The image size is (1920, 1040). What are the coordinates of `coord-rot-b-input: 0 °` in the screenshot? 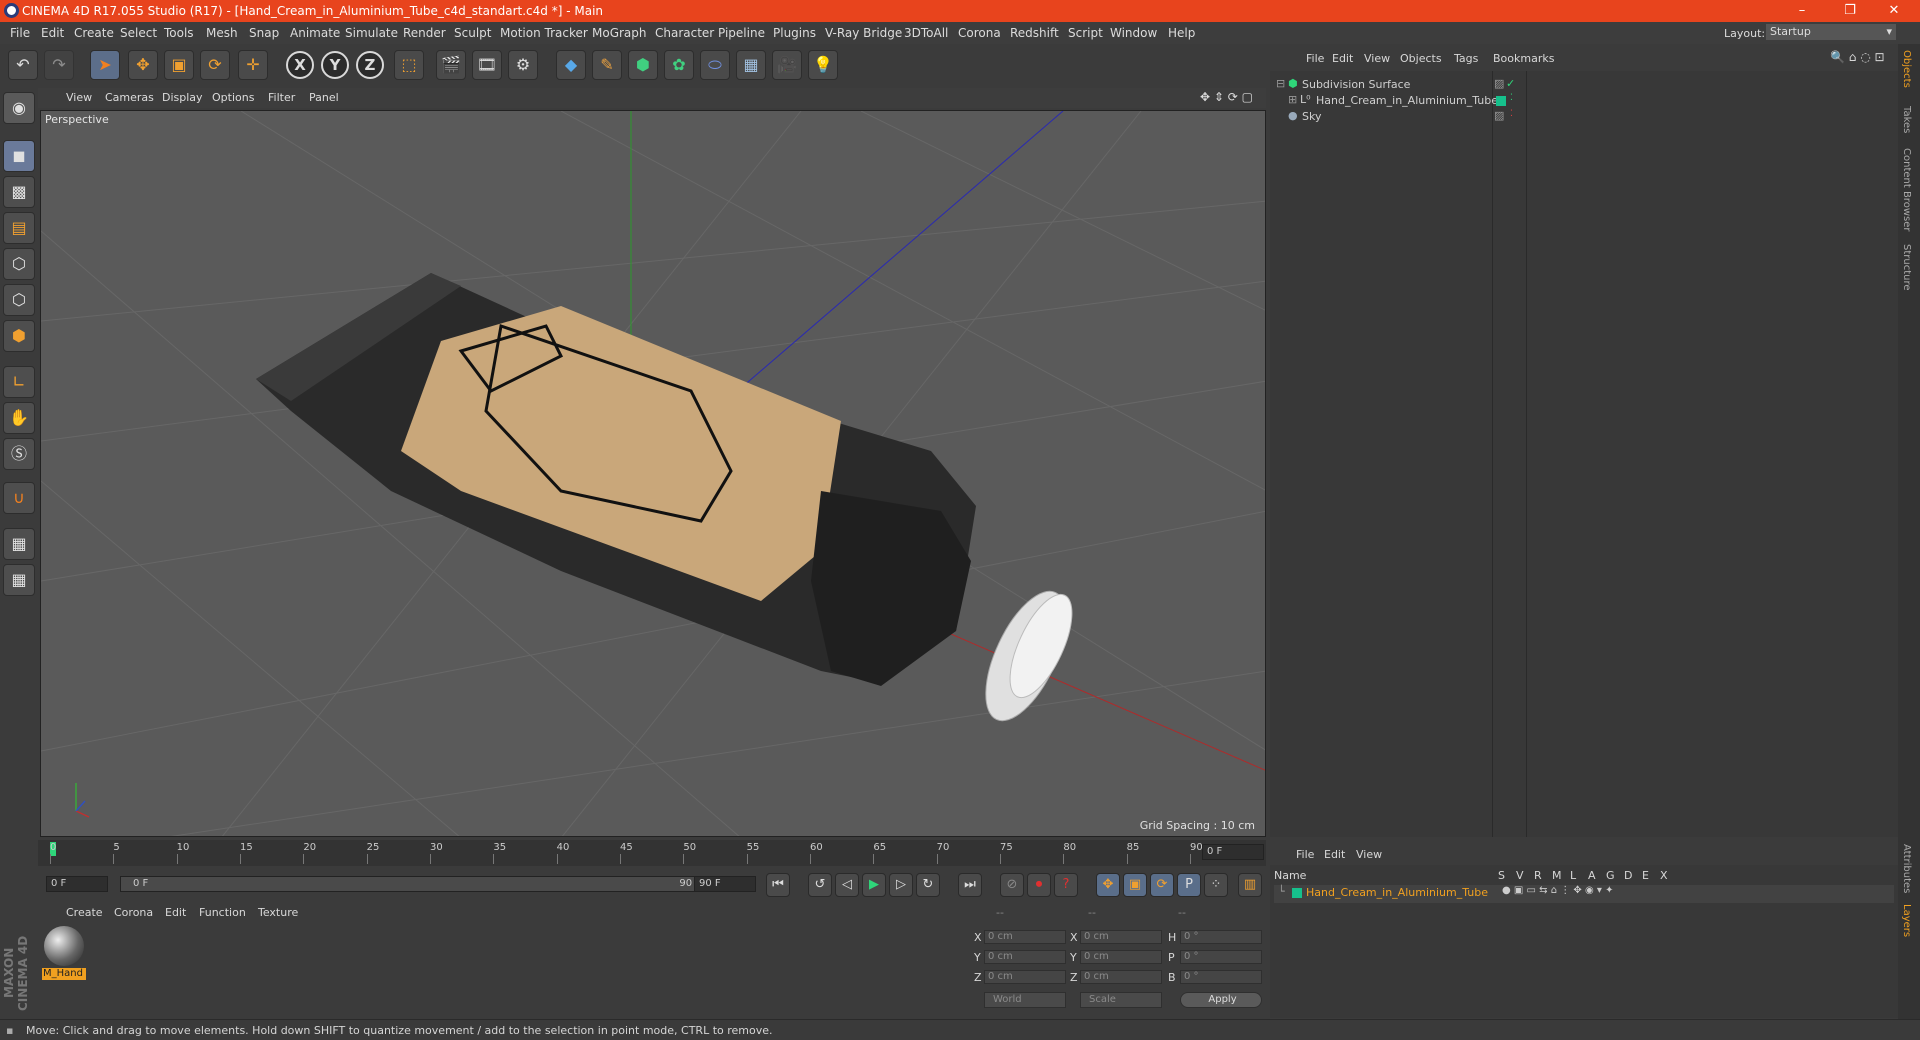 It's located at (1221, 977).